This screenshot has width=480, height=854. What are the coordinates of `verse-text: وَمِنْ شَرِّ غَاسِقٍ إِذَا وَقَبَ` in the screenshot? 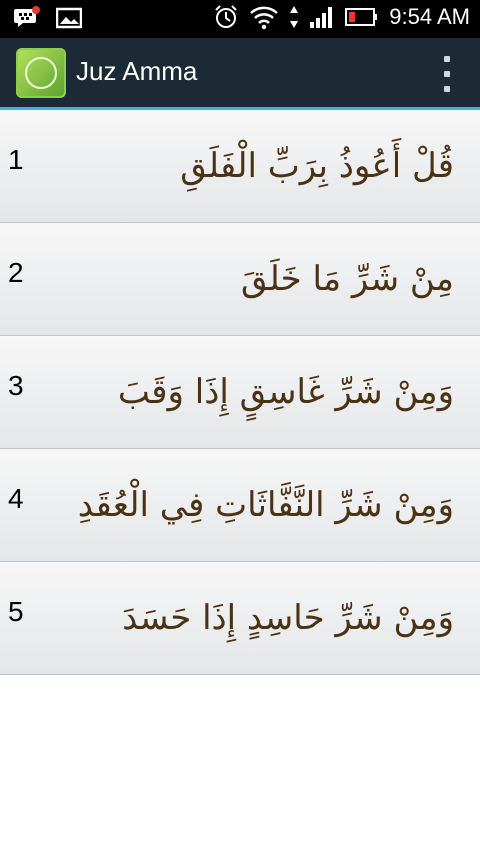 It's located at (285, 392).